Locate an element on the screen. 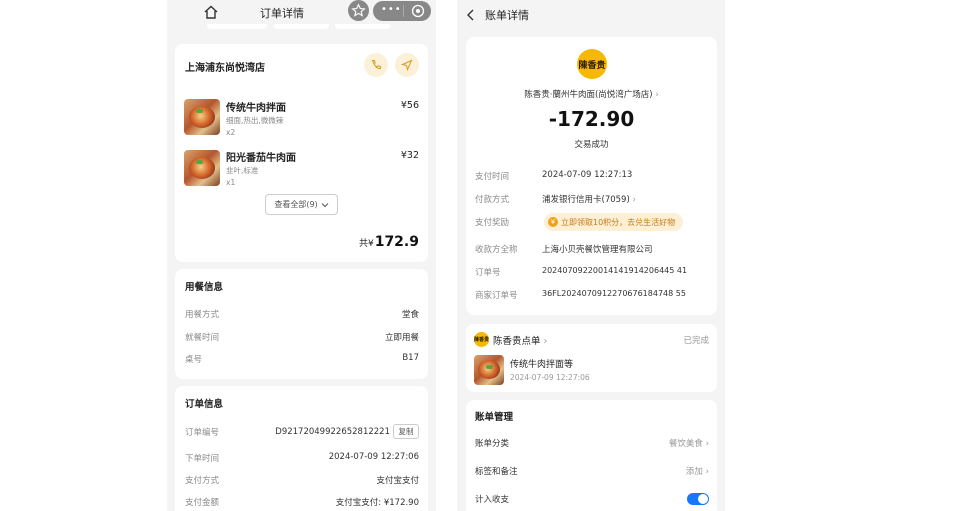 This screenshot has width=960, height=511. row-value: 2024-07-09 12:27:13 is located at coordinates (587, 175).